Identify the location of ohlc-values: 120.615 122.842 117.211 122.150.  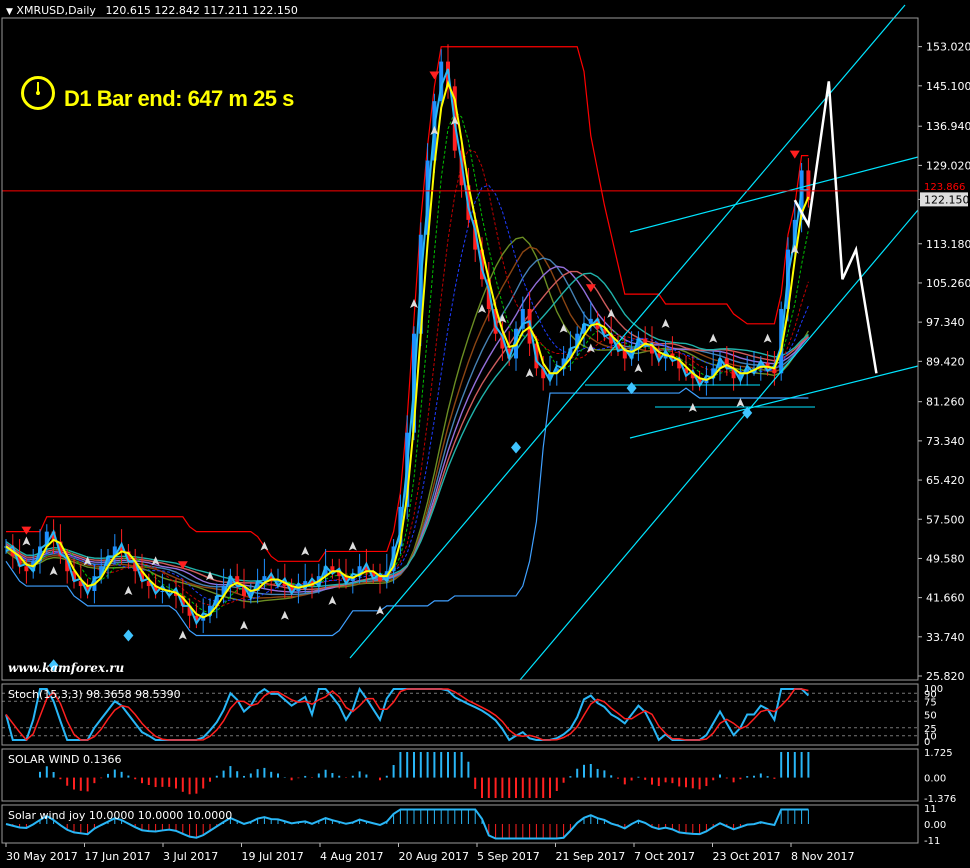
(201, 10).